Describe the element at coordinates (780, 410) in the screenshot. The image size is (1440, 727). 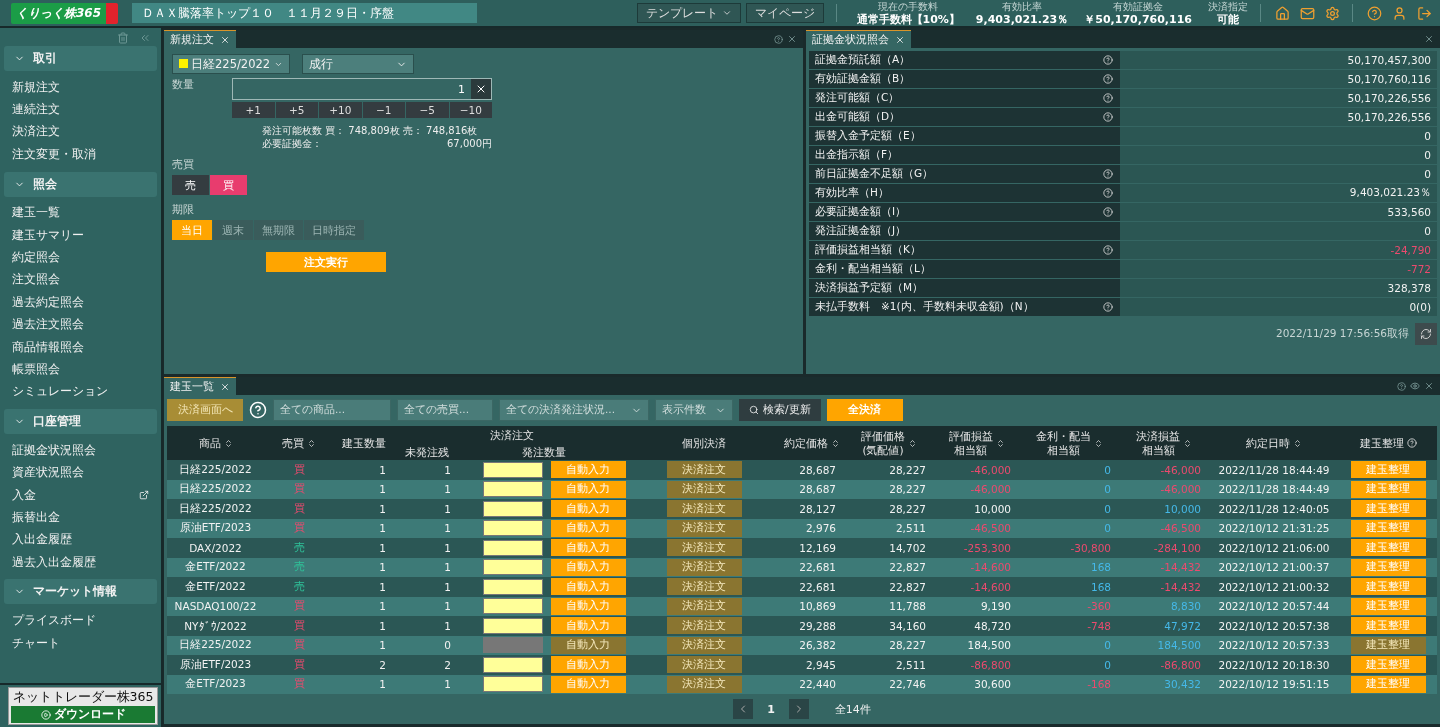
I see `search-button: 検索/更新` at that location.